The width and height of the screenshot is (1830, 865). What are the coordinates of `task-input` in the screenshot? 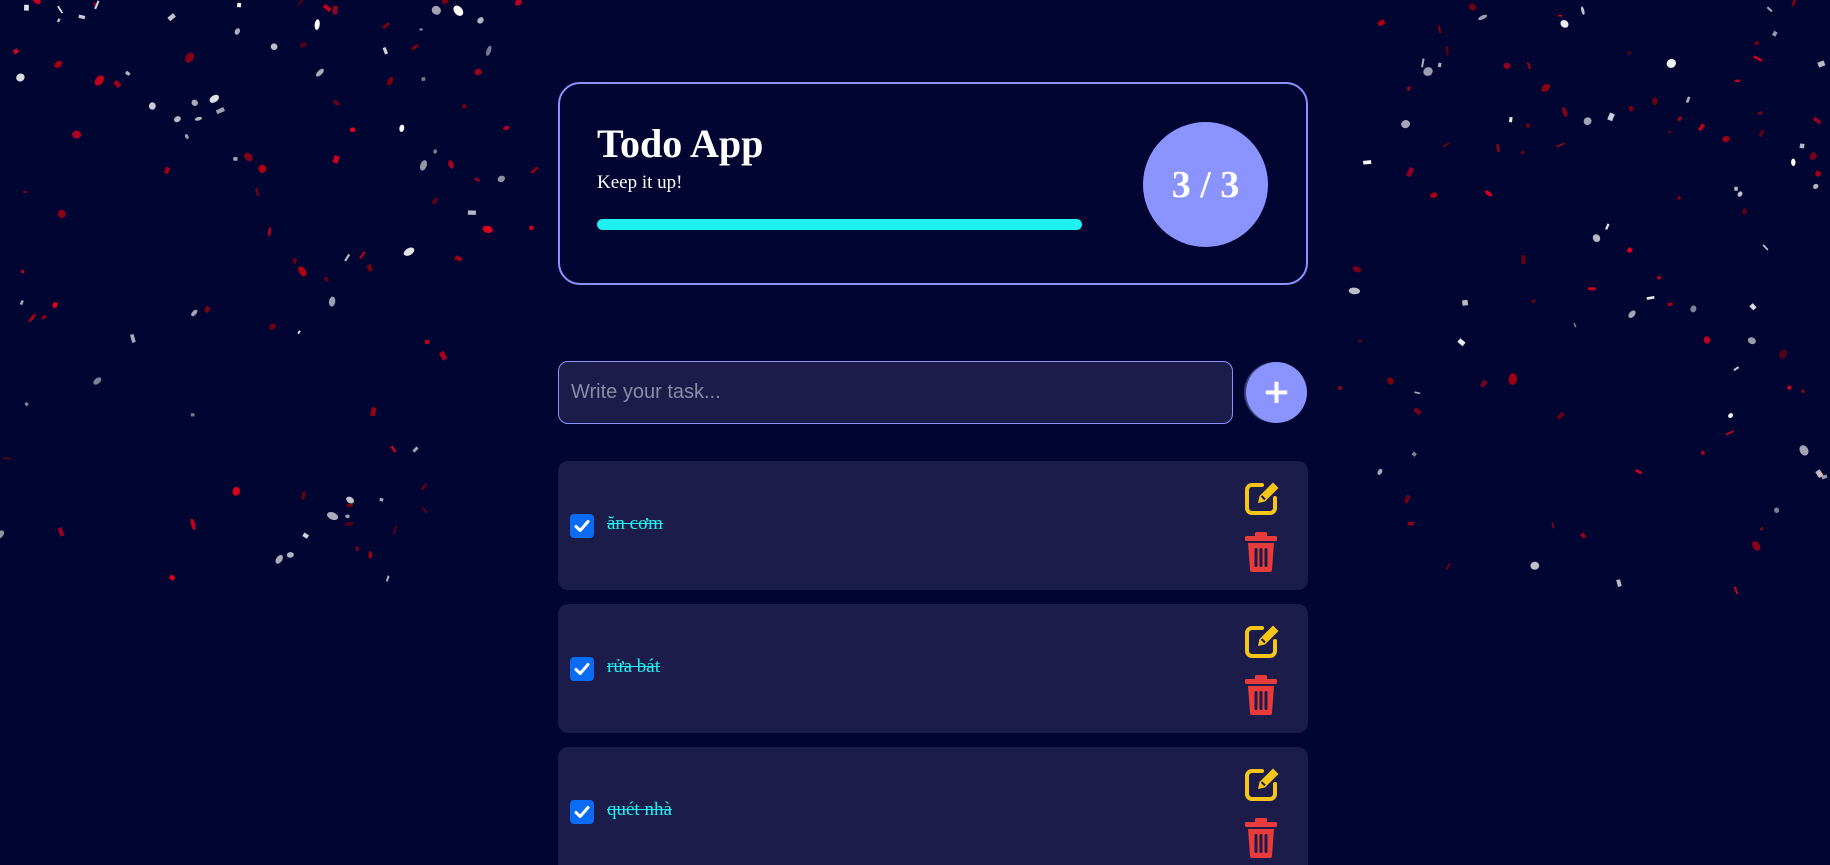 It's located at (895, 392).